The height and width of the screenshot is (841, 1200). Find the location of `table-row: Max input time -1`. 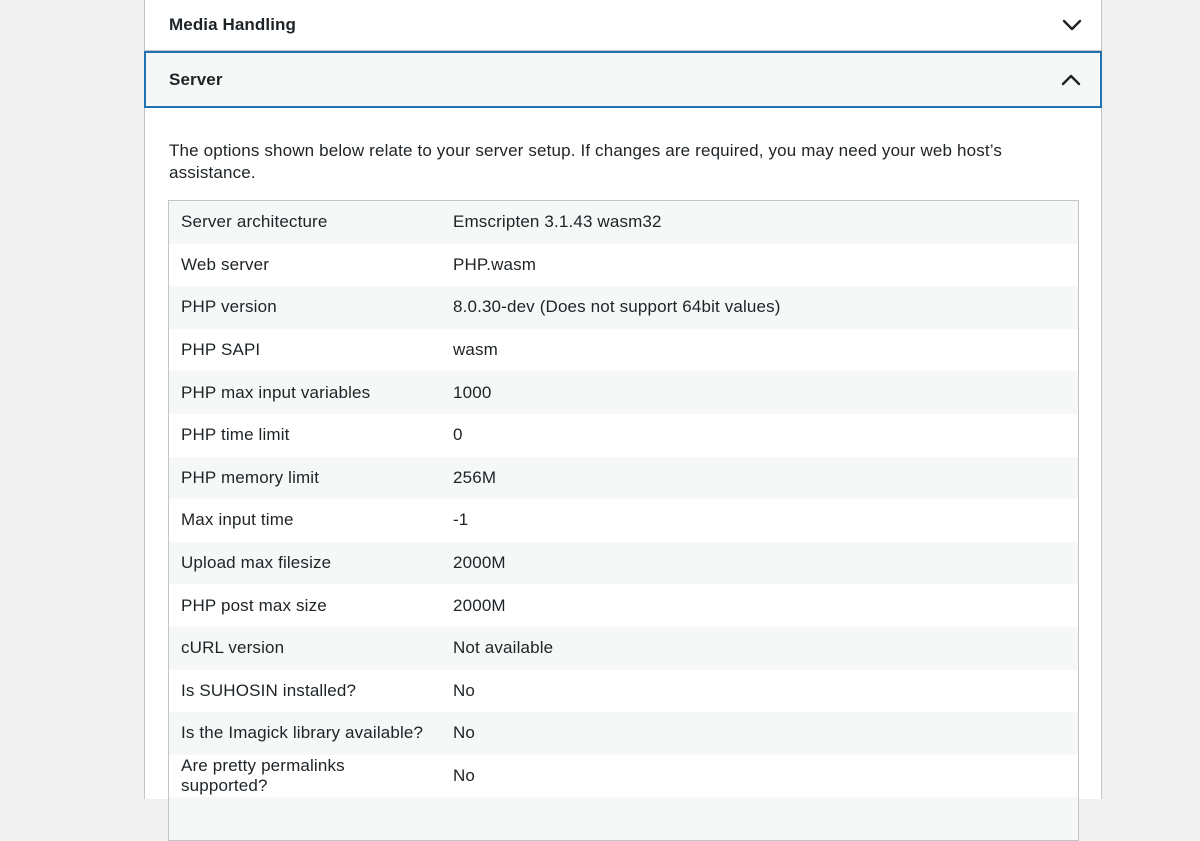

table-row: Max input time -1 is located at coordinates (623, 520).